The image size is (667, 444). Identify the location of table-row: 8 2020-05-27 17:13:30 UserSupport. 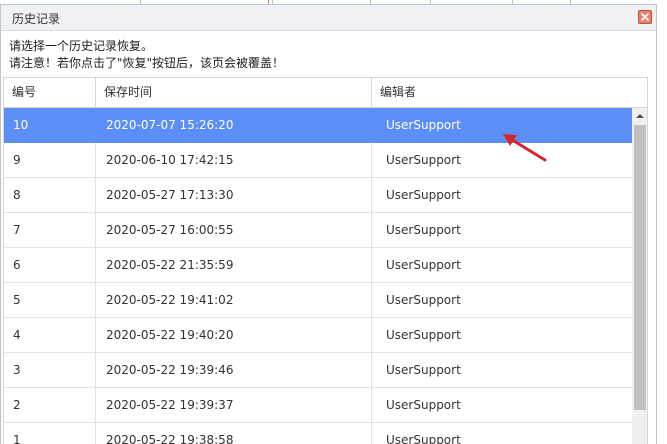
(318, 195).